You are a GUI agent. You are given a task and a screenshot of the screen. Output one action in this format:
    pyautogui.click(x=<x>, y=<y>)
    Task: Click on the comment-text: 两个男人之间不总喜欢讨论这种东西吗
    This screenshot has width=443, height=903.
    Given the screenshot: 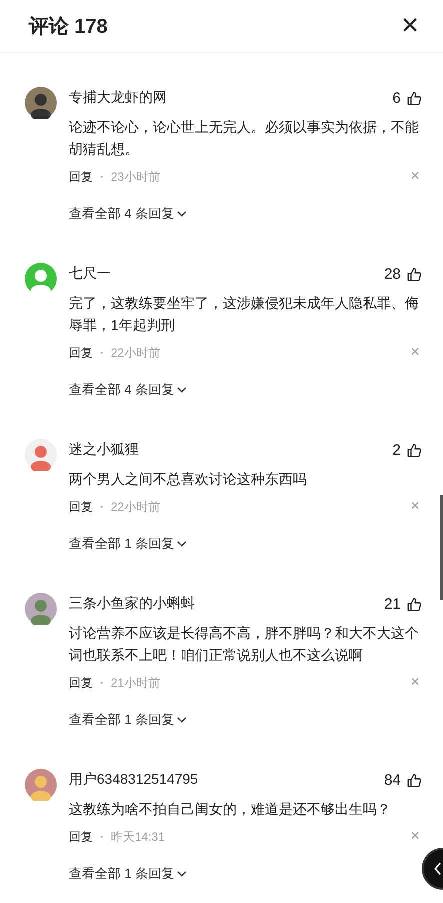 What is the action you would take?
    pyautogui.click(x=188, y=479)
    